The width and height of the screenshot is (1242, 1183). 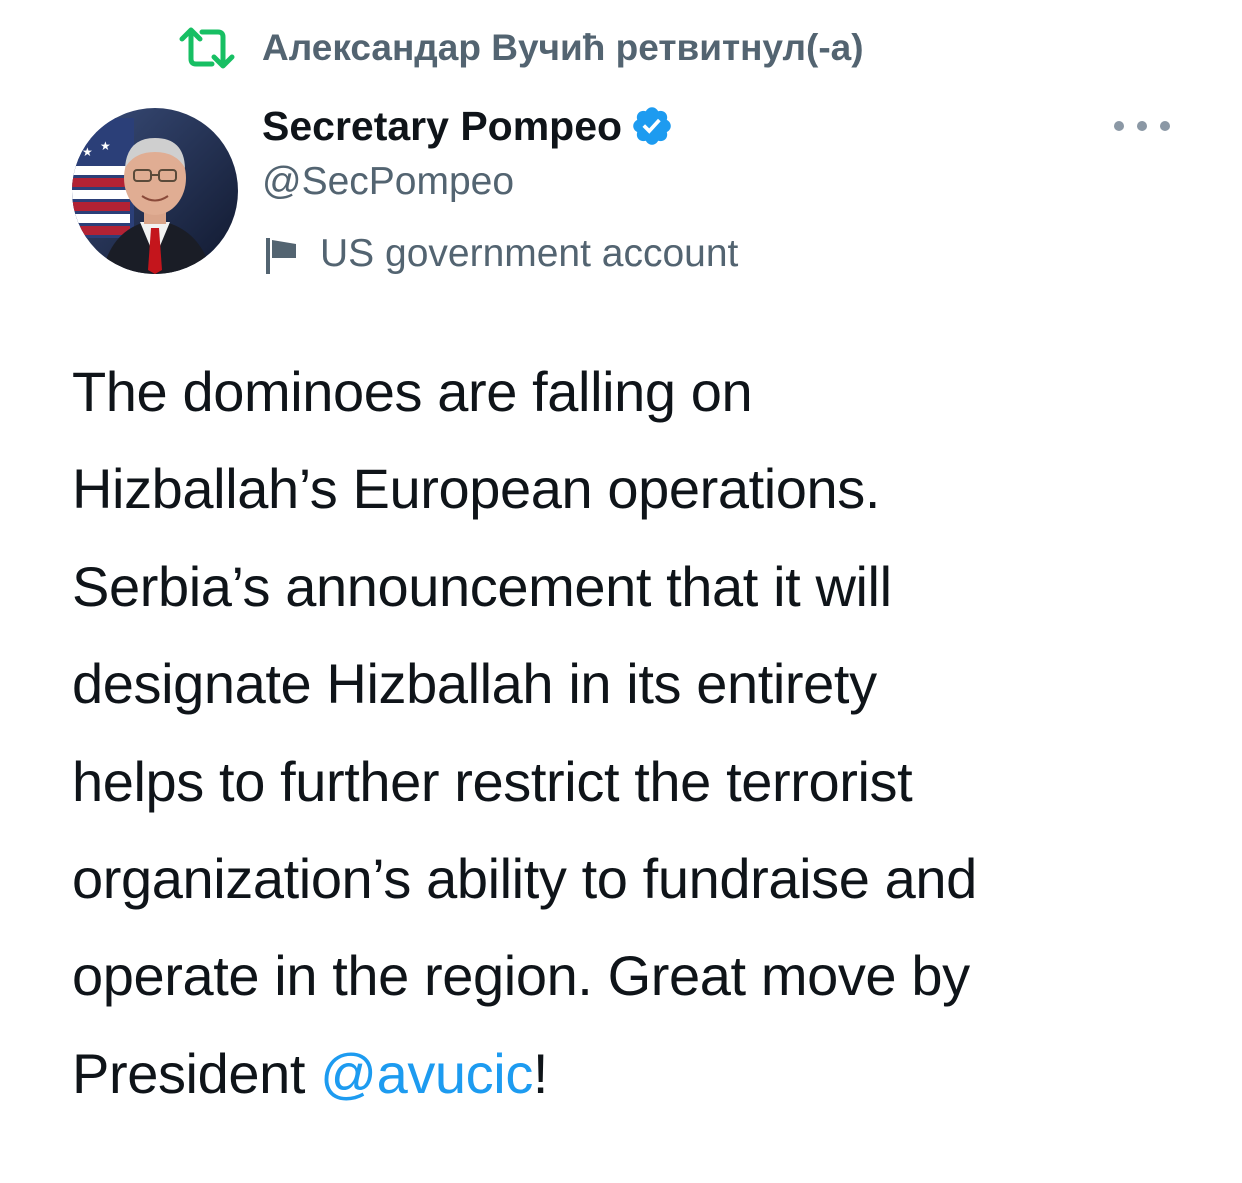 What do you see at coordinates (388, 182) in the screenshot?
I see `author-handle: @SecPompeo` at bounding box center [388, 182].